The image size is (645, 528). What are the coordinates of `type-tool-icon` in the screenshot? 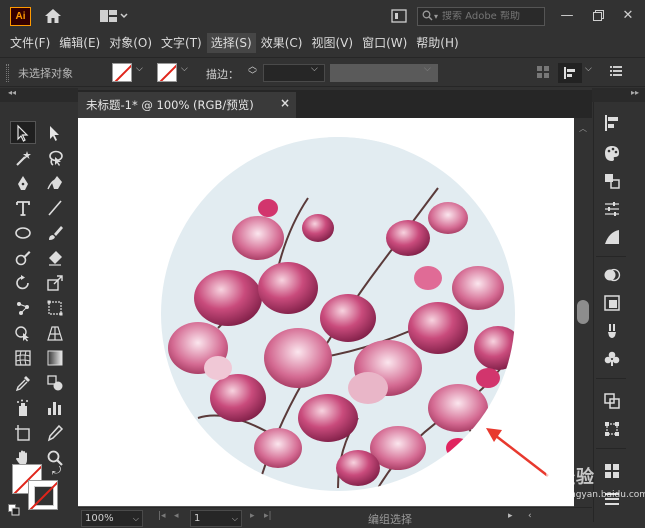 It's located at (23, 207).